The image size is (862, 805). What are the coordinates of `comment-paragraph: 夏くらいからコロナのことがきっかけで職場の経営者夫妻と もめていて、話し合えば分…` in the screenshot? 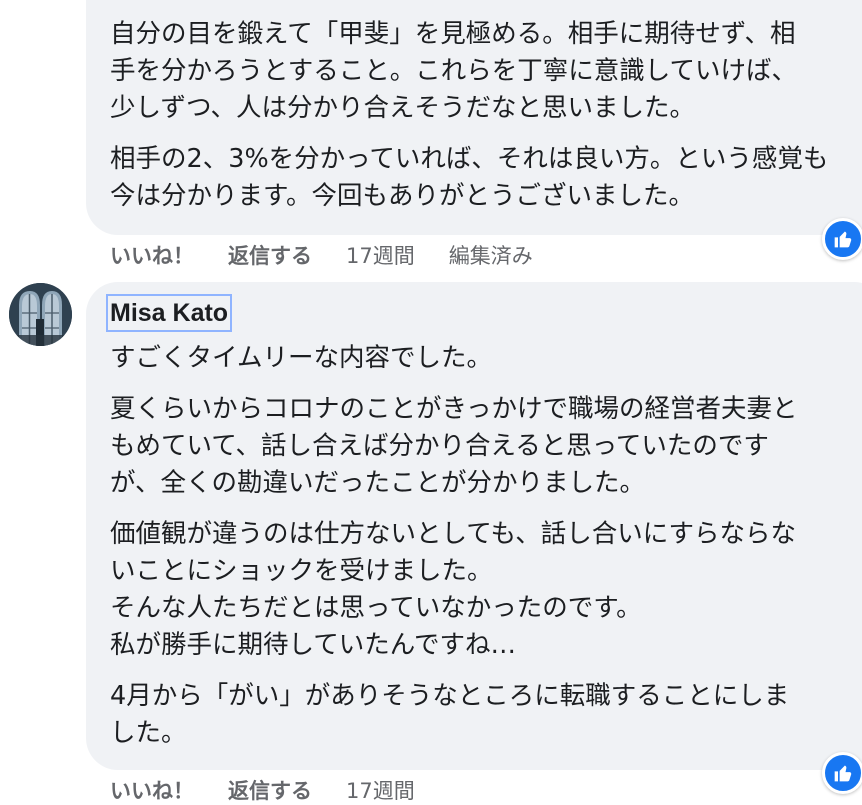 It's located at (486, 446).